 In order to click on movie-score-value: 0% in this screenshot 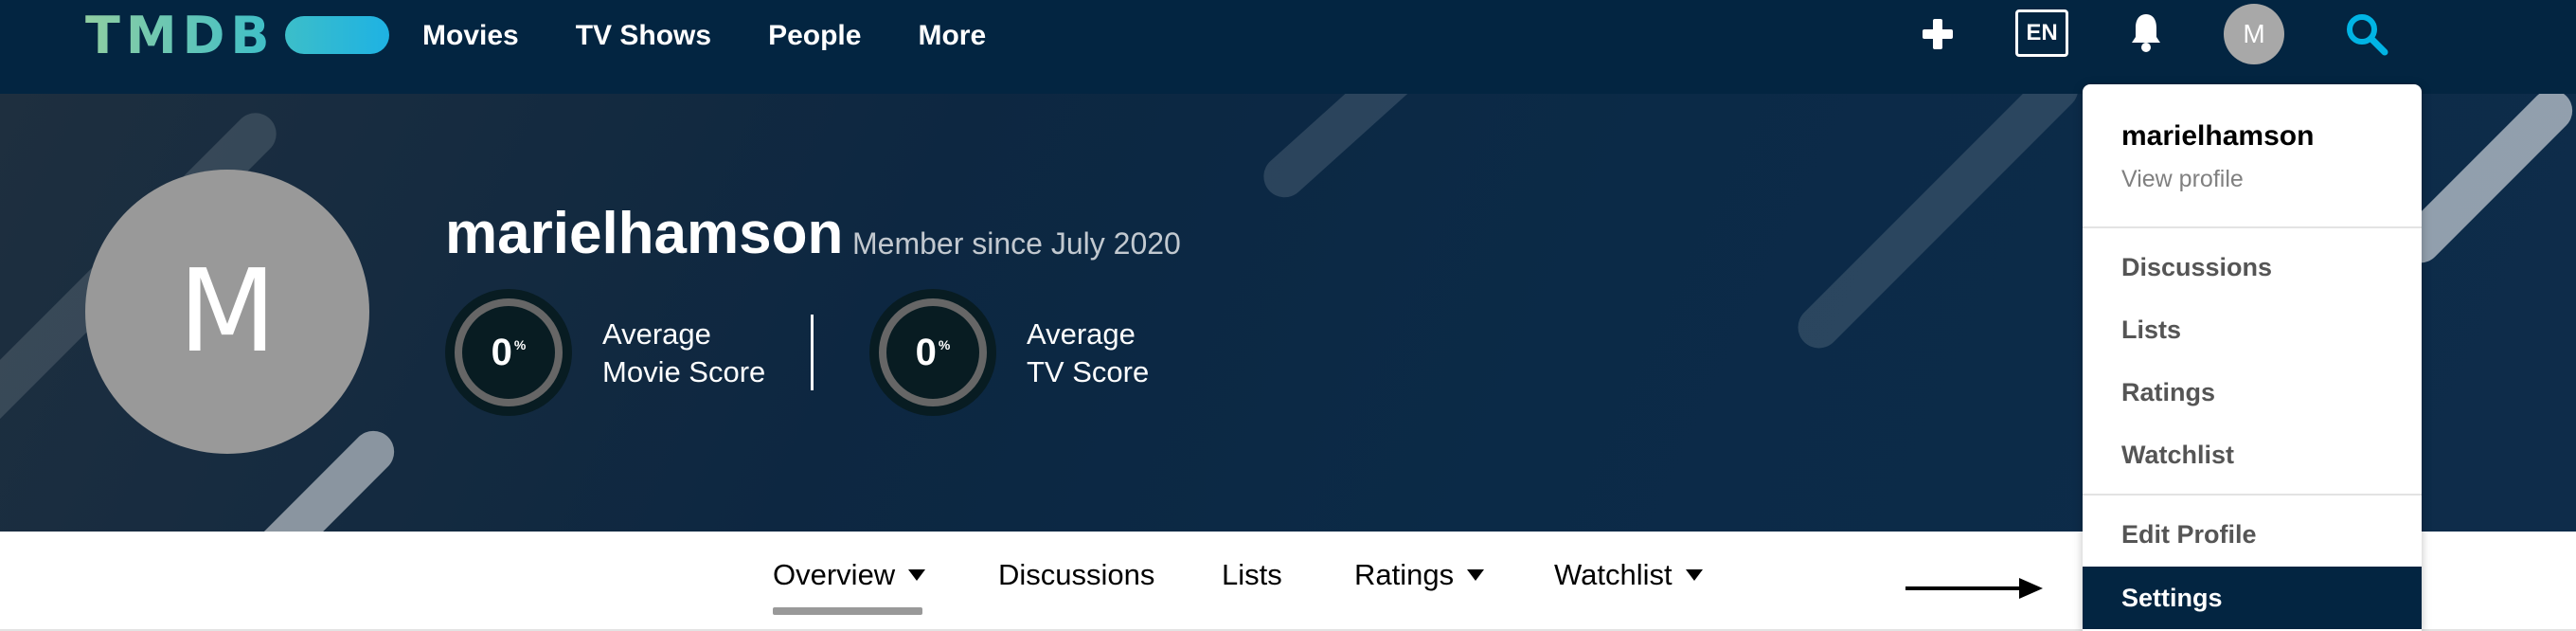, I will do `click(508, 352)`.